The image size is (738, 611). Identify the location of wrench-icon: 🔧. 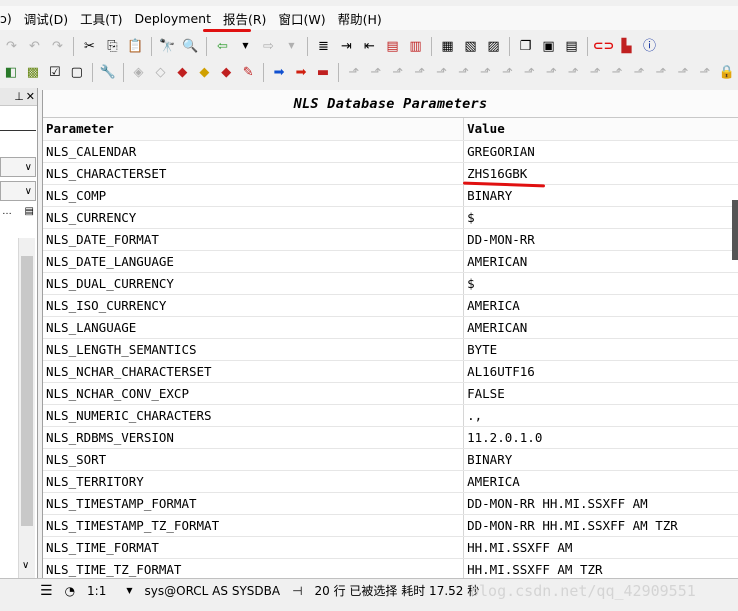
(108, 72).